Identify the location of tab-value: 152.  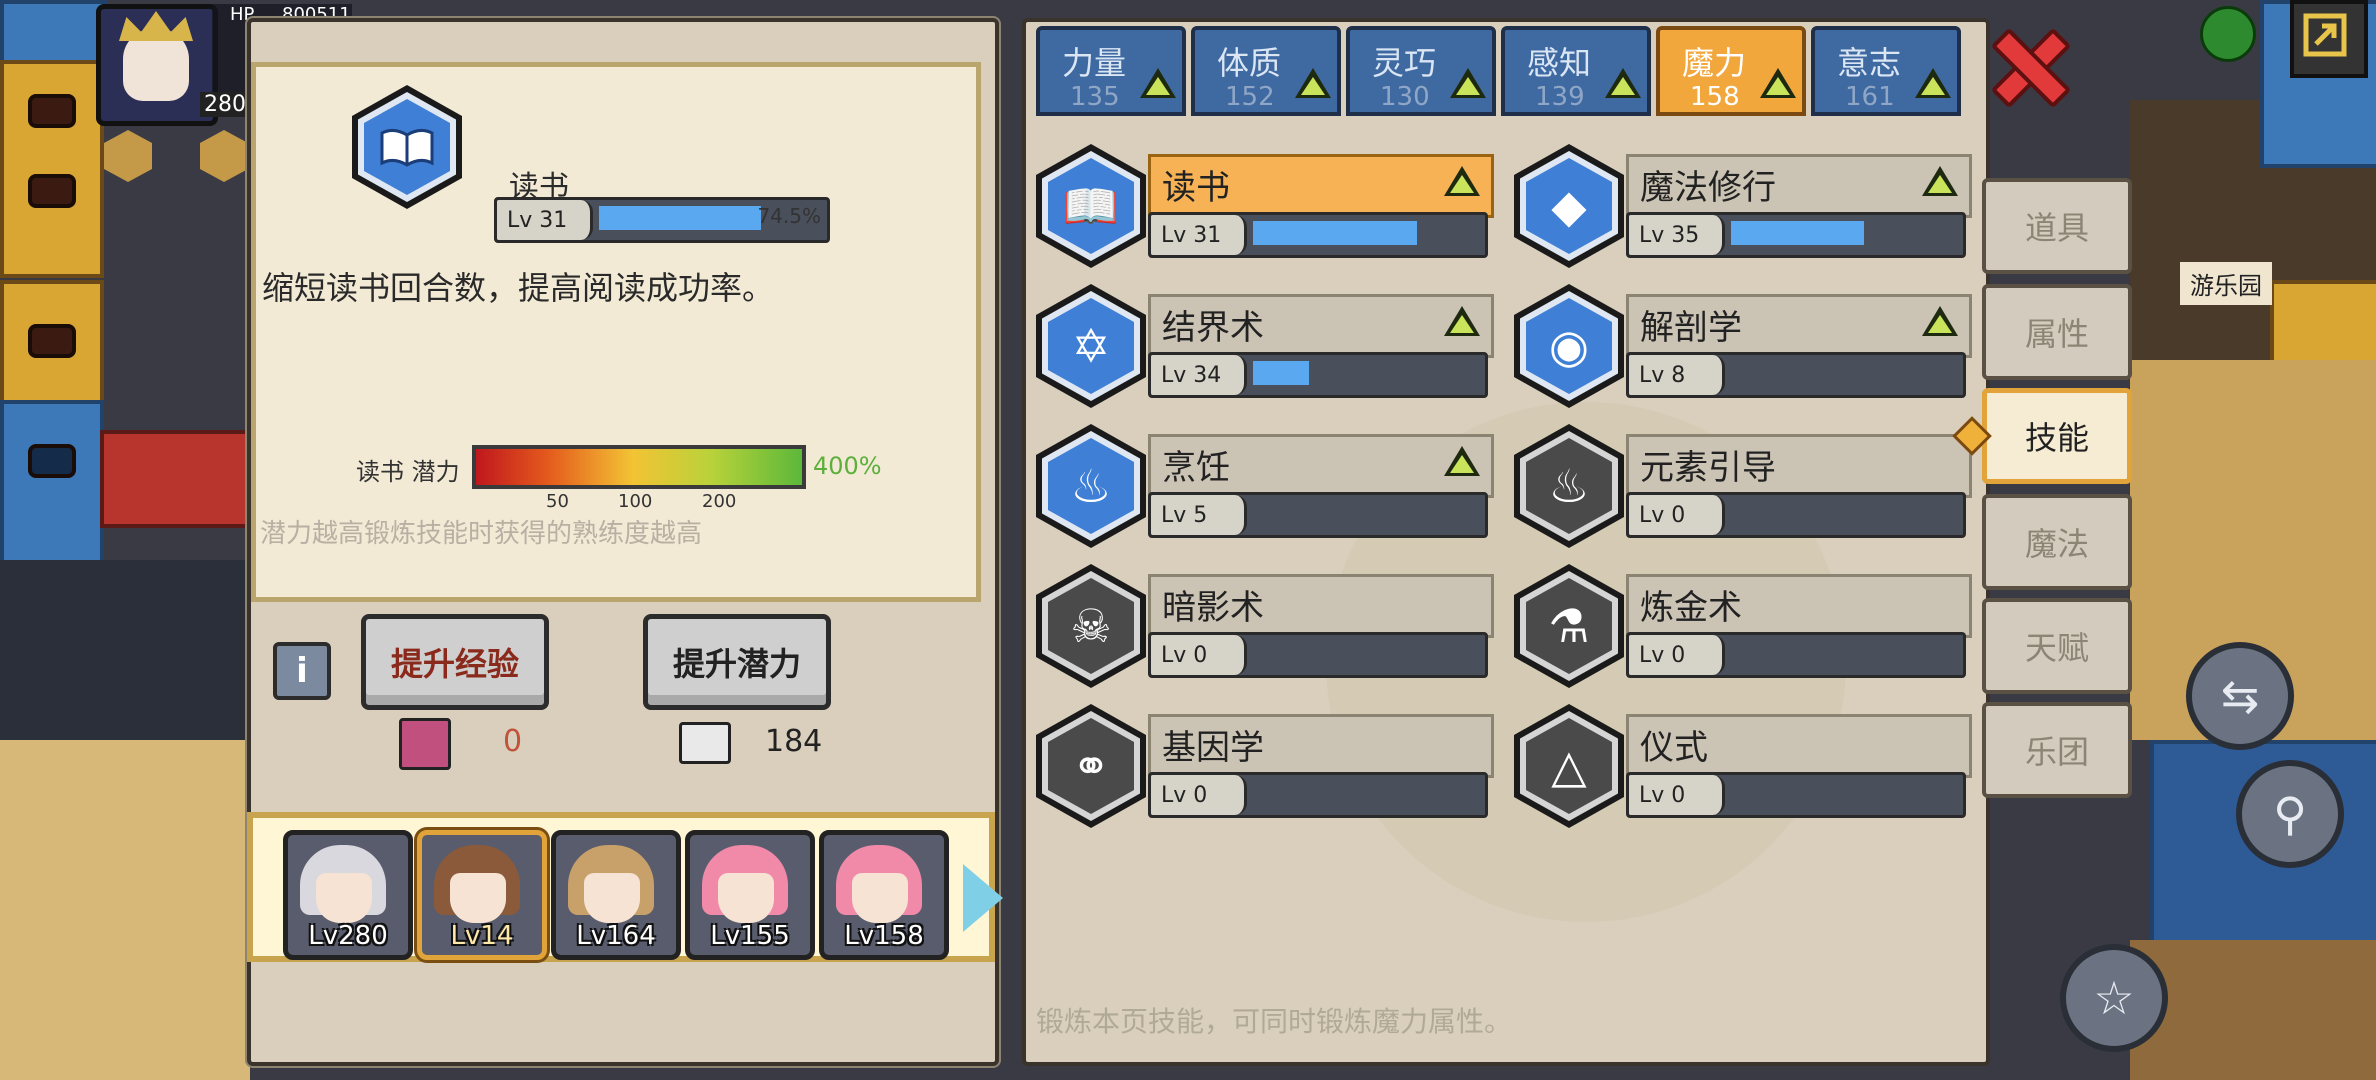
(1250, 97).